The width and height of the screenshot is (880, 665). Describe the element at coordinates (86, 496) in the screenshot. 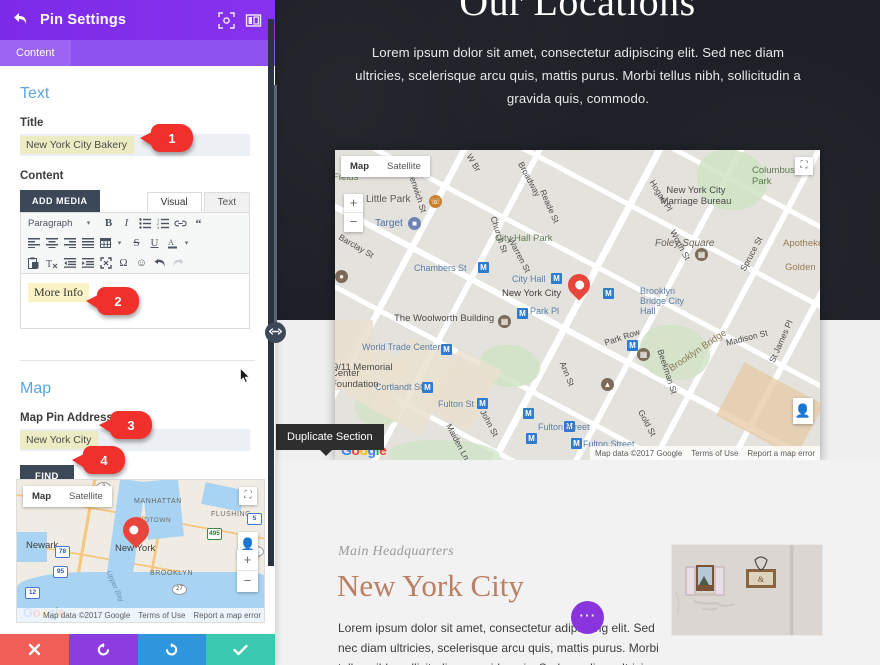

I see `map-preview-type-satellite: Satellite` at that location.